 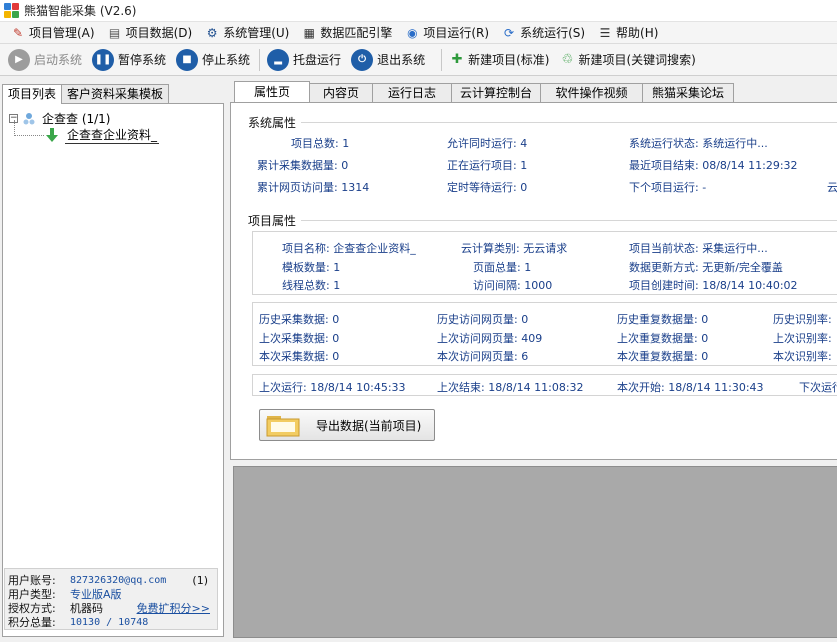 I want to click on project-props-title: 项目属性, so click(x=272, y=221).